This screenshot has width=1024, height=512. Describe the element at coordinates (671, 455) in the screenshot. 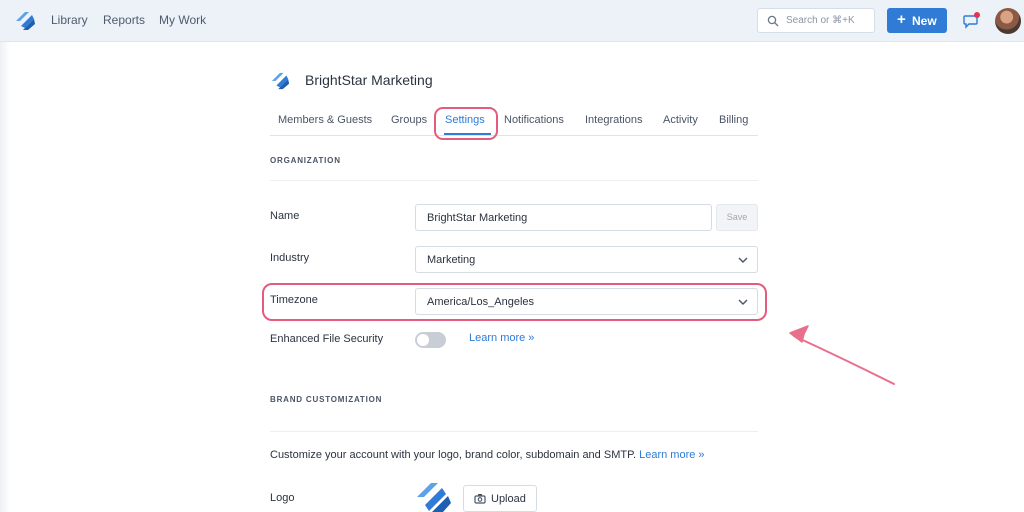

I see `brand-learn-more-link: Learn more »` at that location.